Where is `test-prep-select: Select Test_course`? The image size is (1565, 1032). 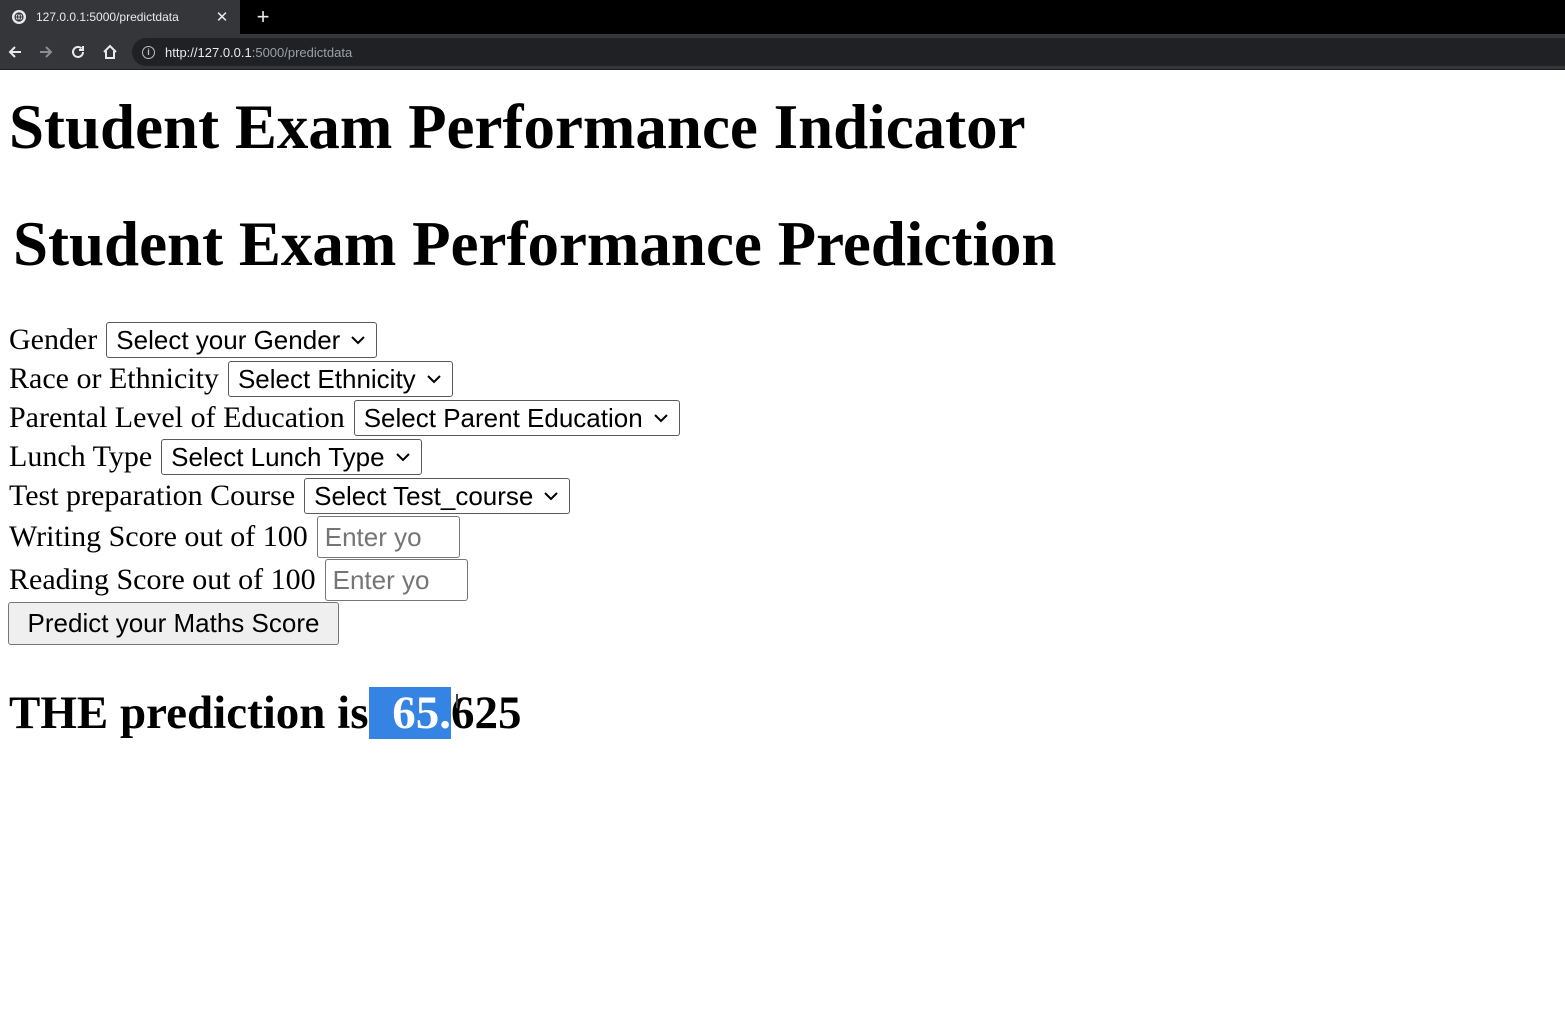
test-prep-select: Select Test_course is located at coordinates (437, 496).